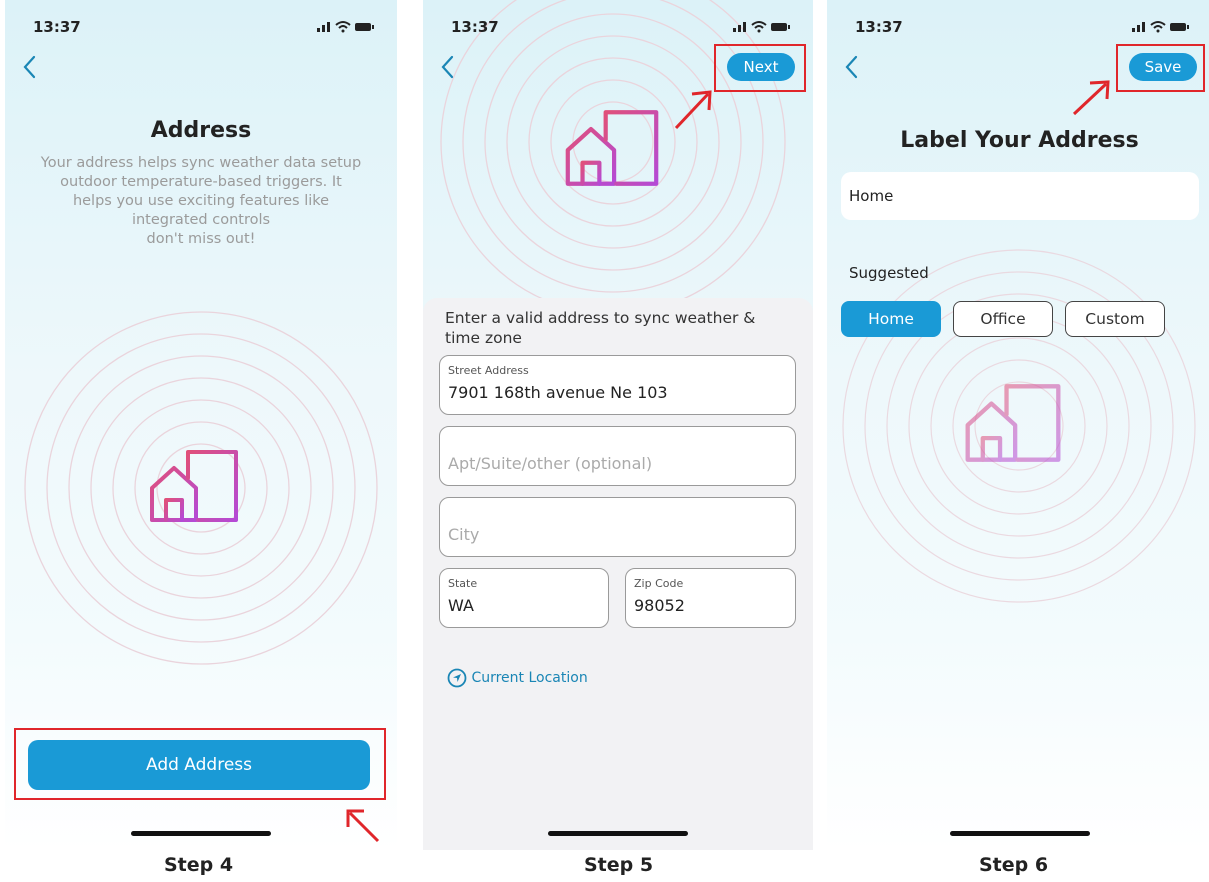 The height and width of the screenshot is (882, 1209). What do you see at coordinates (617, 527) in the screenshot?
I see `city-field: City` at bounding box center [617, 527].